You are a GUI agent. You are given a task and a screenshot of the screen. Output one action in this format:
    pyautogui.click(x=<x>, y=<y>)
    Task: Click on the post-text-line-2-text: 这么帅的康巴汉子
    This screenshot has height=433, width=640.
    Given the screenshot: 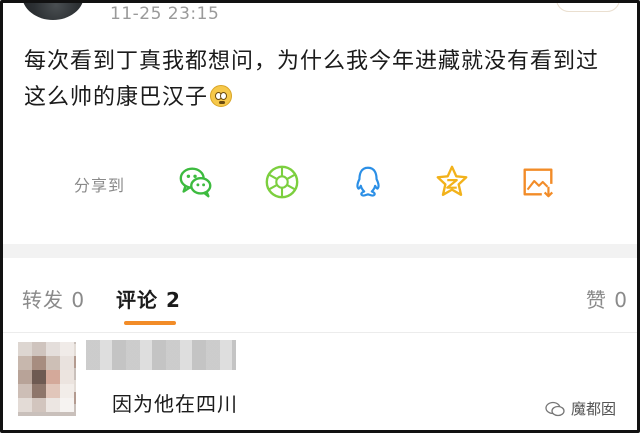 What is the action you would take?
    pyautogui.click(x=116, y=97)
    